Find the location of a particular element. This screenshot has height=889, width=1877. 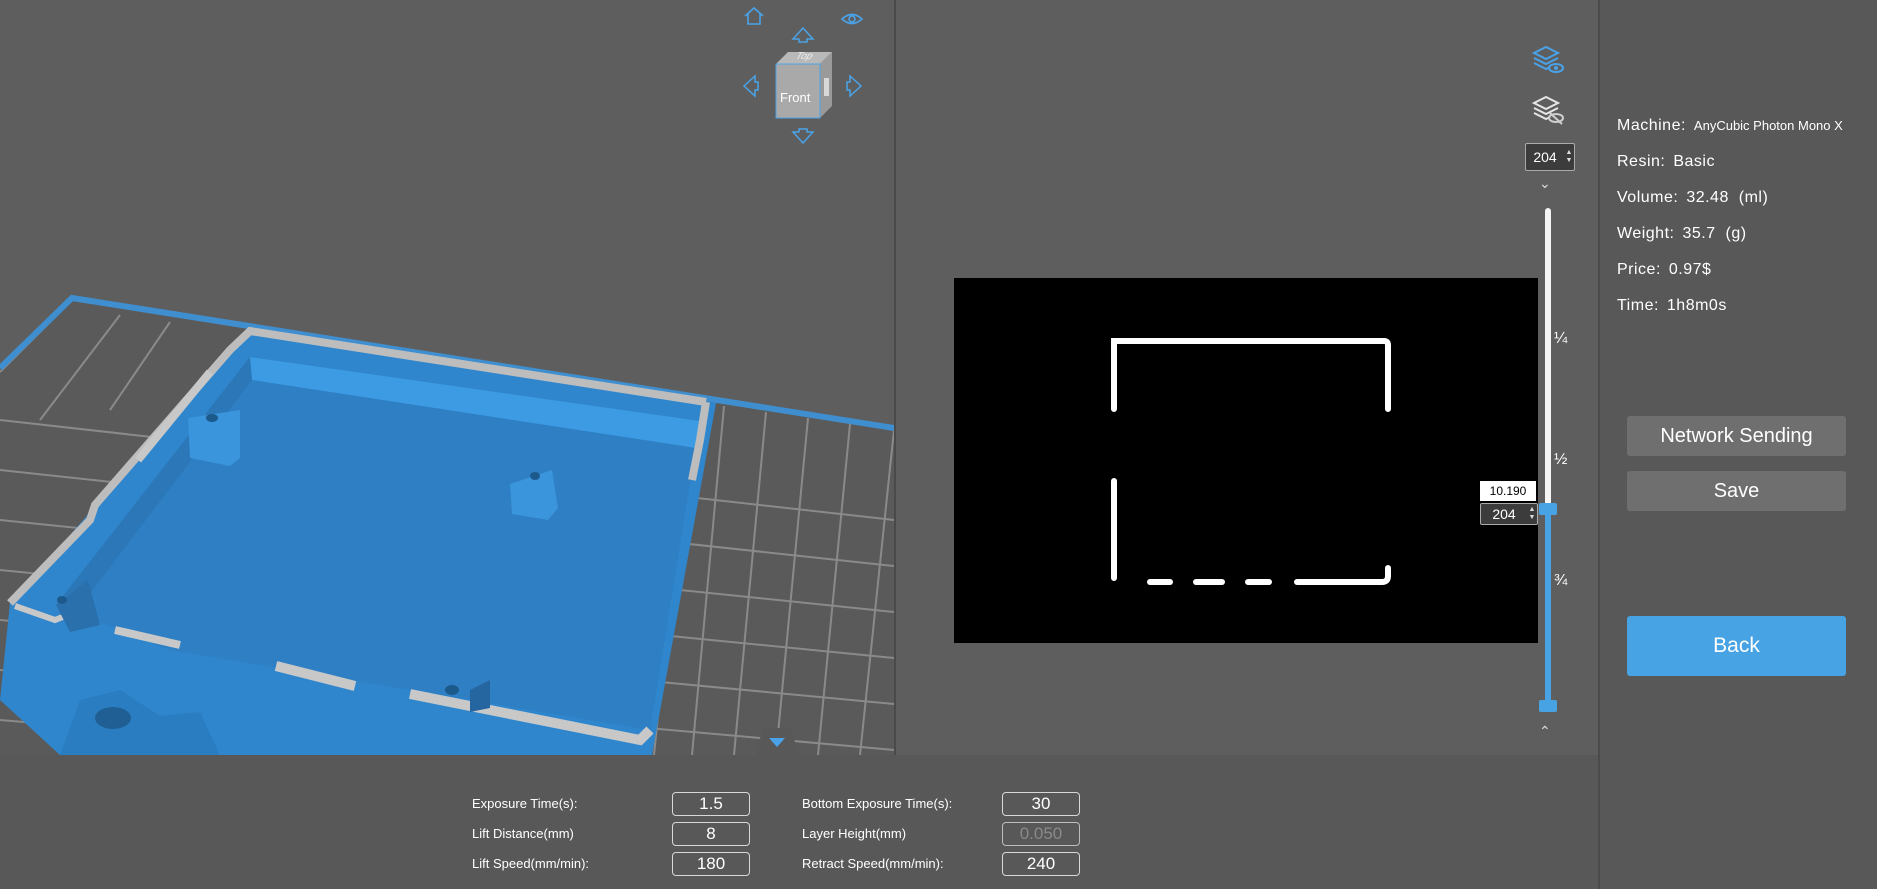

layer-slider-fill is located at coordinates (1548, 609).